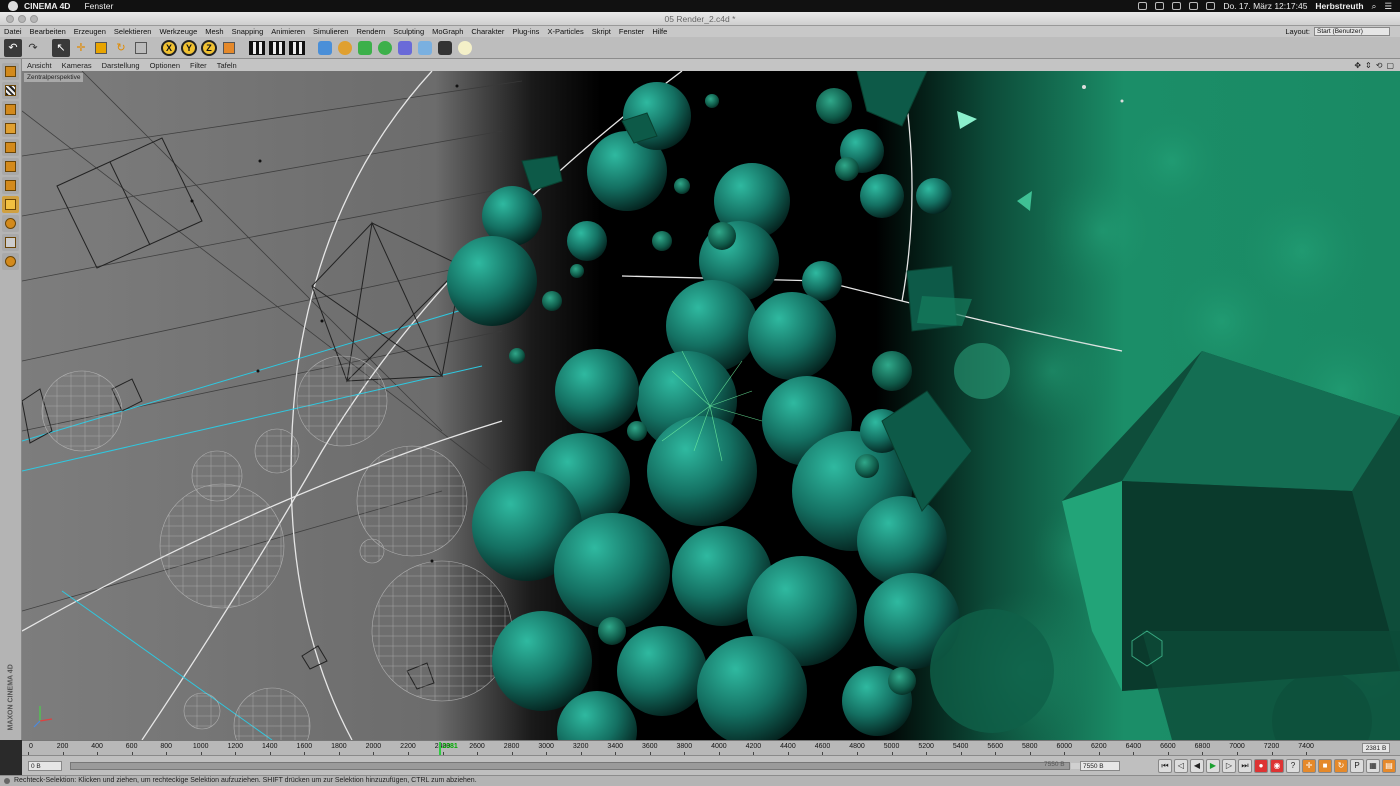 This screenshot has height=786, width=1400. What do you see at coordinates (1379, 65) in the screenshot?
I see `viewport-rotate-icon: ⟲` at bounding box center [1379, 65].